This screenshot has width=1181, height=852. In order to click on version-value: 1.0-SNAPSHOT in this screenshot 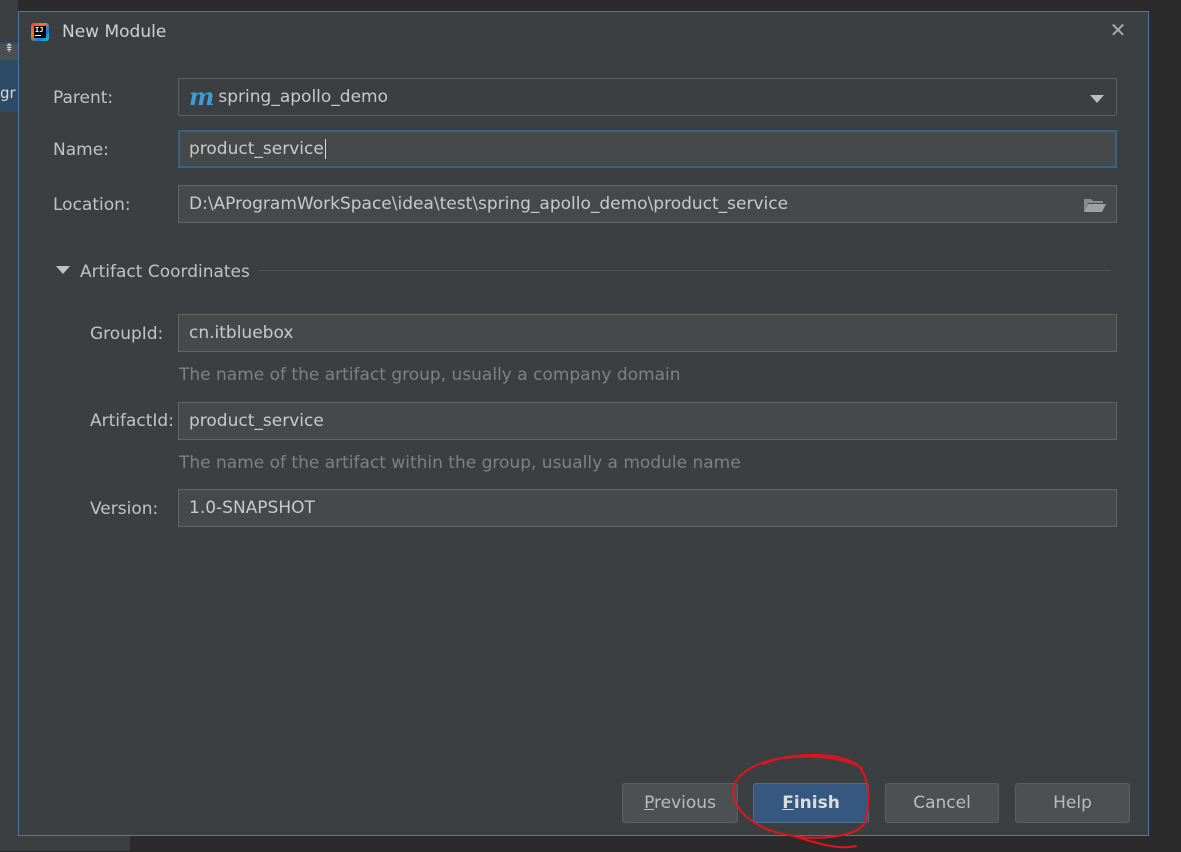, I will do `click(252, 508)`.